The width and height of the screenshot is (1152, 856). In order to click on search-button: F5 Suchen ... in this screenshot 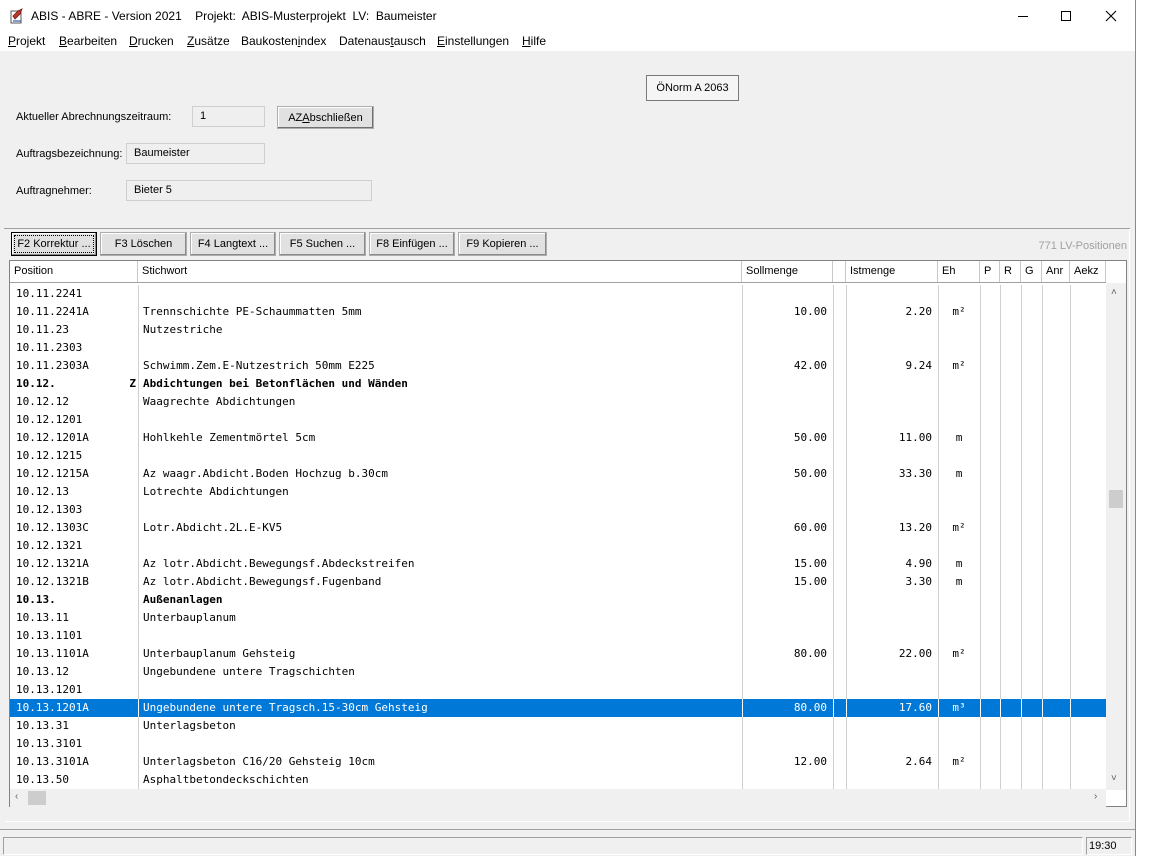, I will do `click(322, 244)`.